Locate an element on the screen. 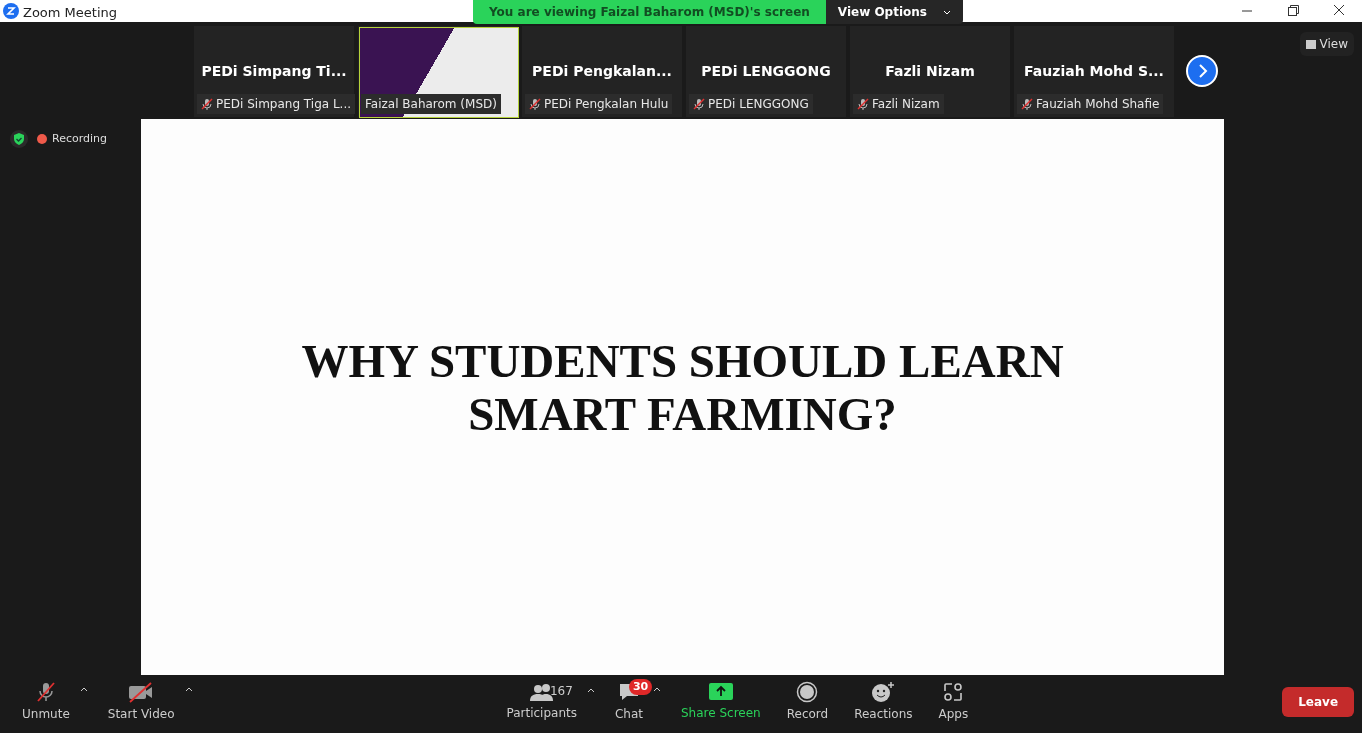  reactions-button: Reactions is located at coordinates (883, 701).